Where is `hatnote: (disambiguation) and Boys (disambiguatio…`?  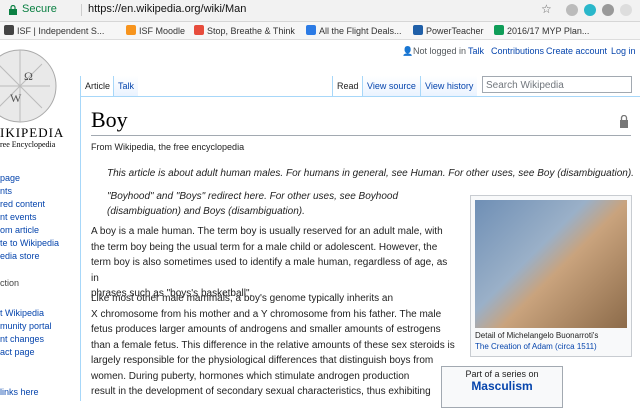 hatnote: (disambiguation) and Boys (disambiguatio… is located at coordinates (206, 211).